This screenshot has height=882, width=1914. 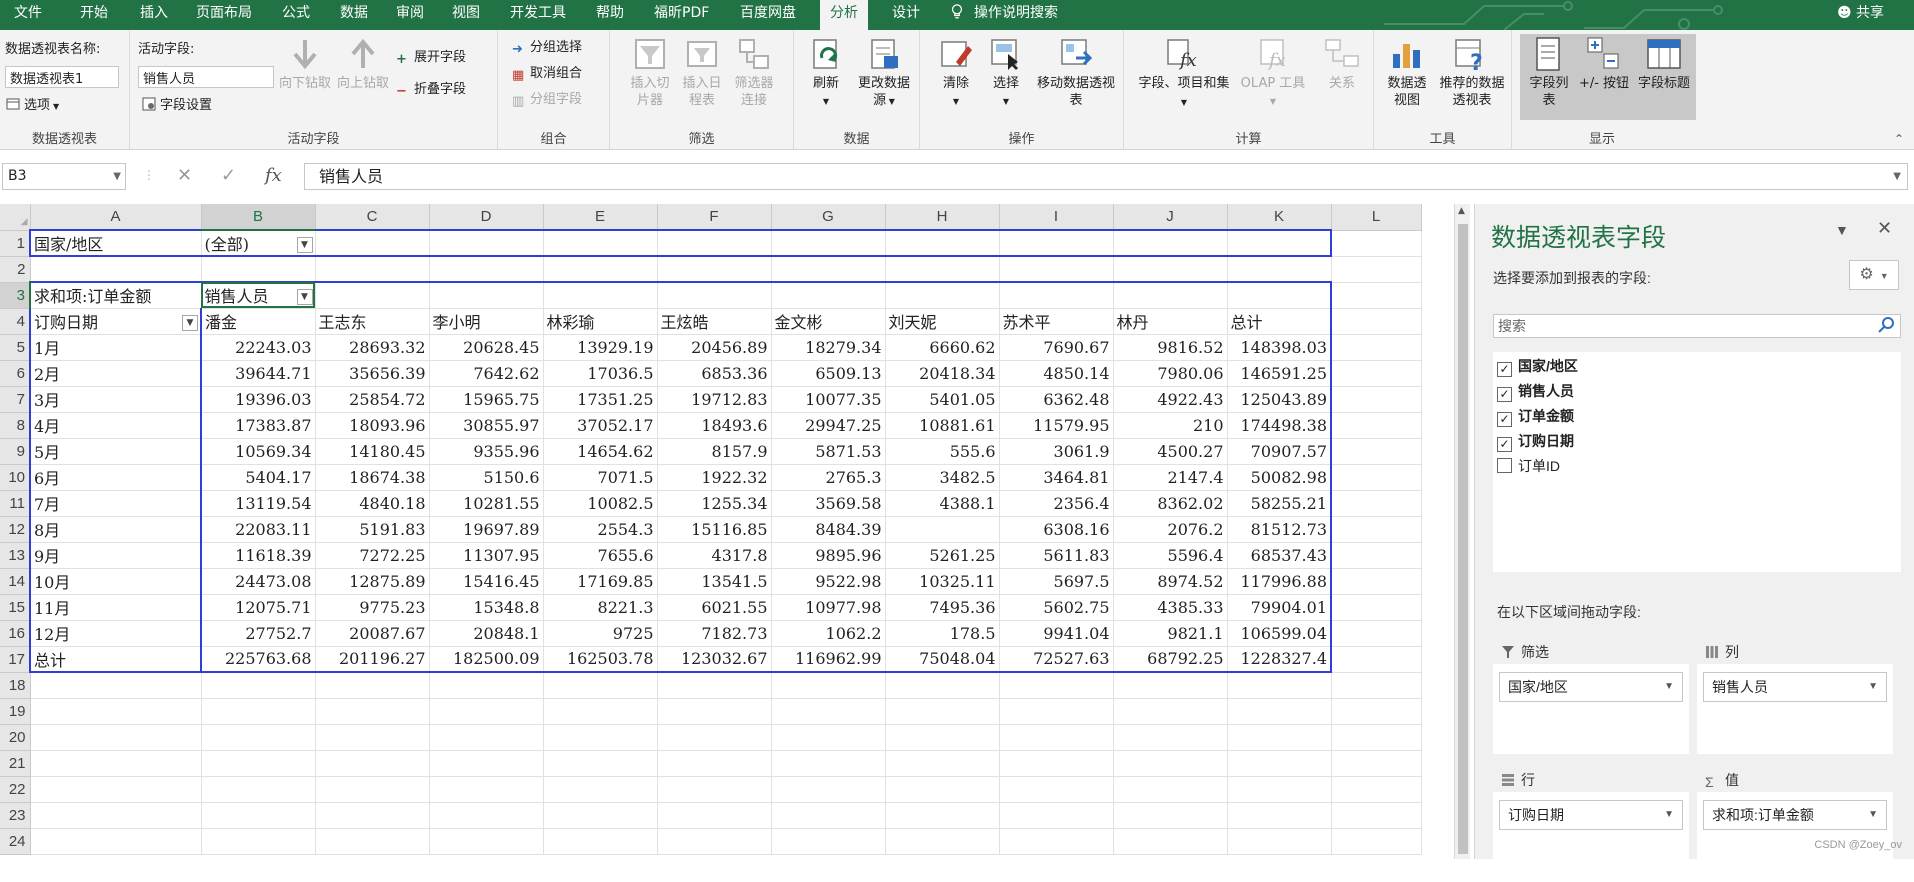 I want to click on value-cell: 8974.52, so click(x=1170, y=581).